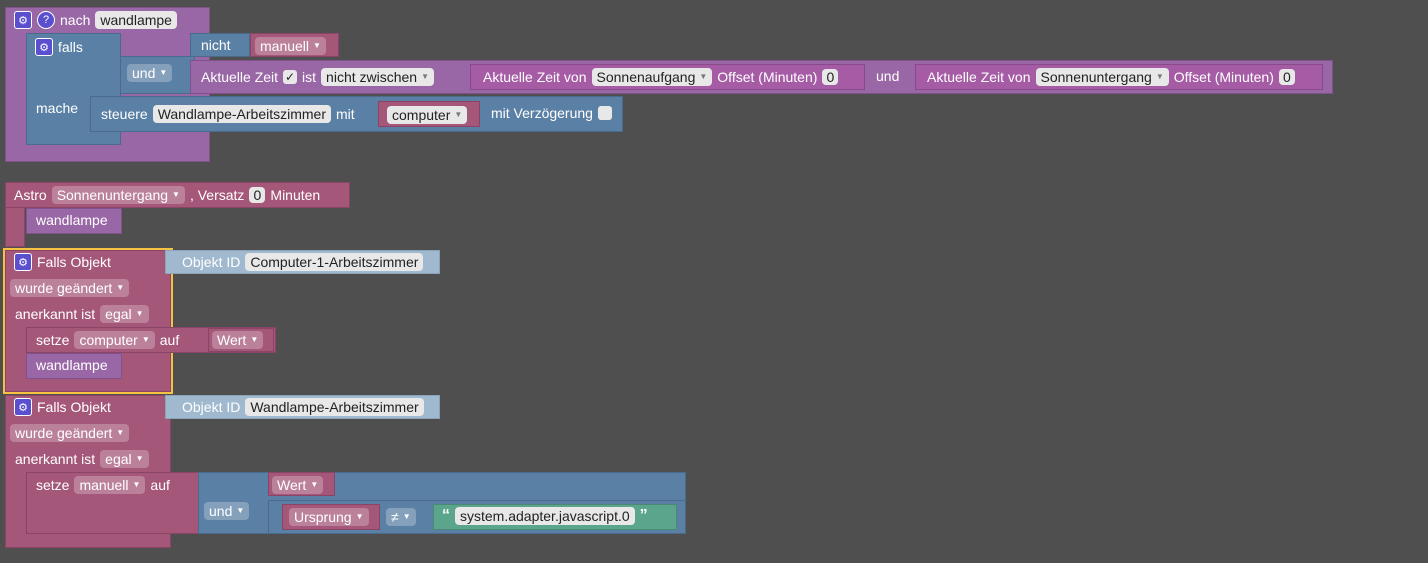  I want to click on delay-checkbox, so click(604, 113).